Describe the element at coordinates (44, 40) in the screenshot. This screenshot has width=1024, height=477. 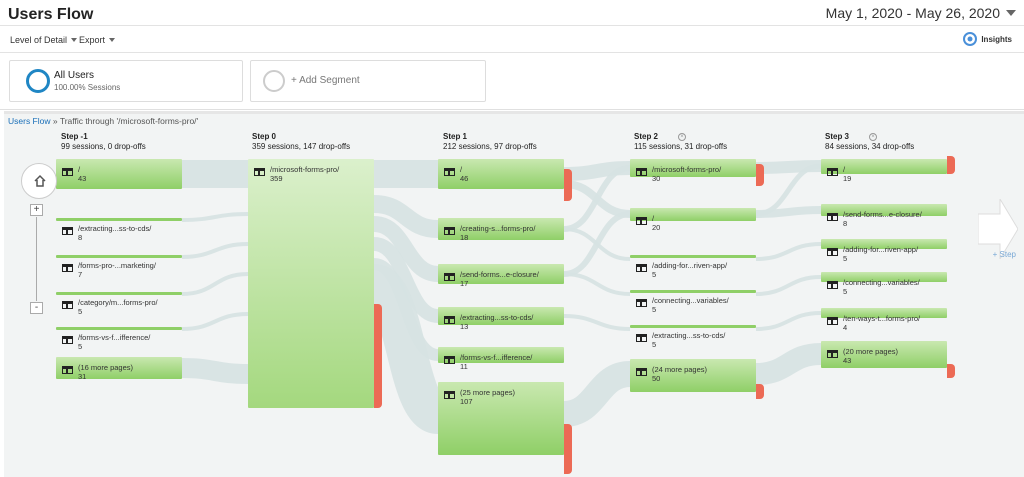
I see `level-of-detail-button: Level of Detail` at that location.